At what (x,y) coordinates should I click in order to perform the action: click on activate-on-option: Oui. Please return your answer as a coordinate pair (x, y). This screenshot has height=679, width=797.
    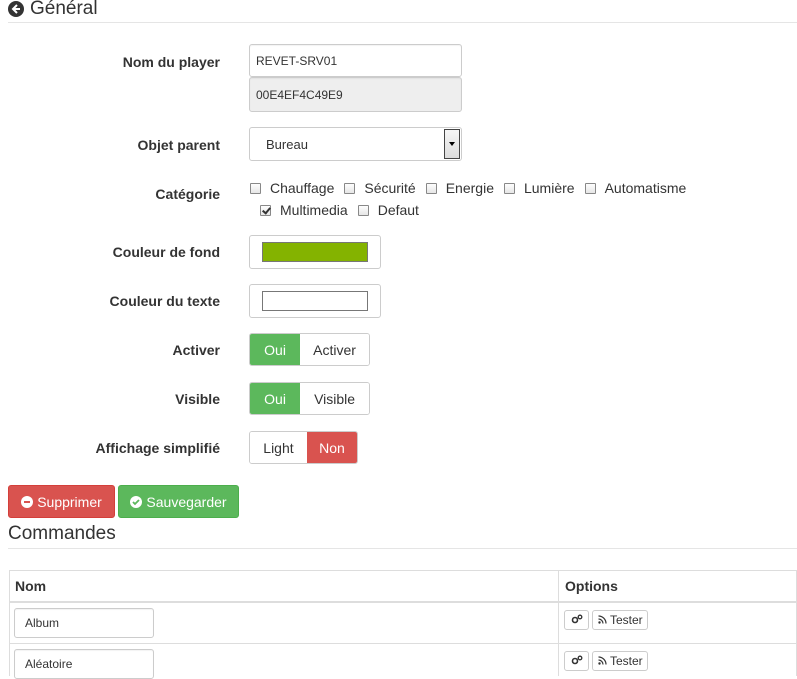
    Looking at the image, I should click on (275, 349).